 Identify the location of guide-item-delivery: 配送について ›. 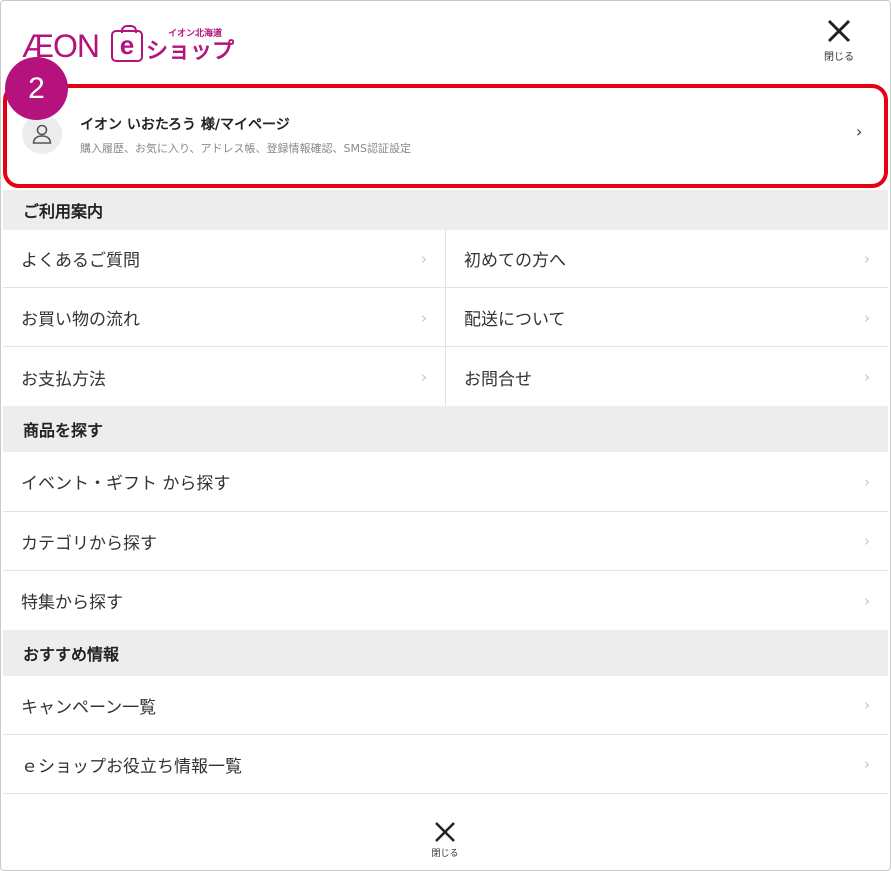
(667, 318).